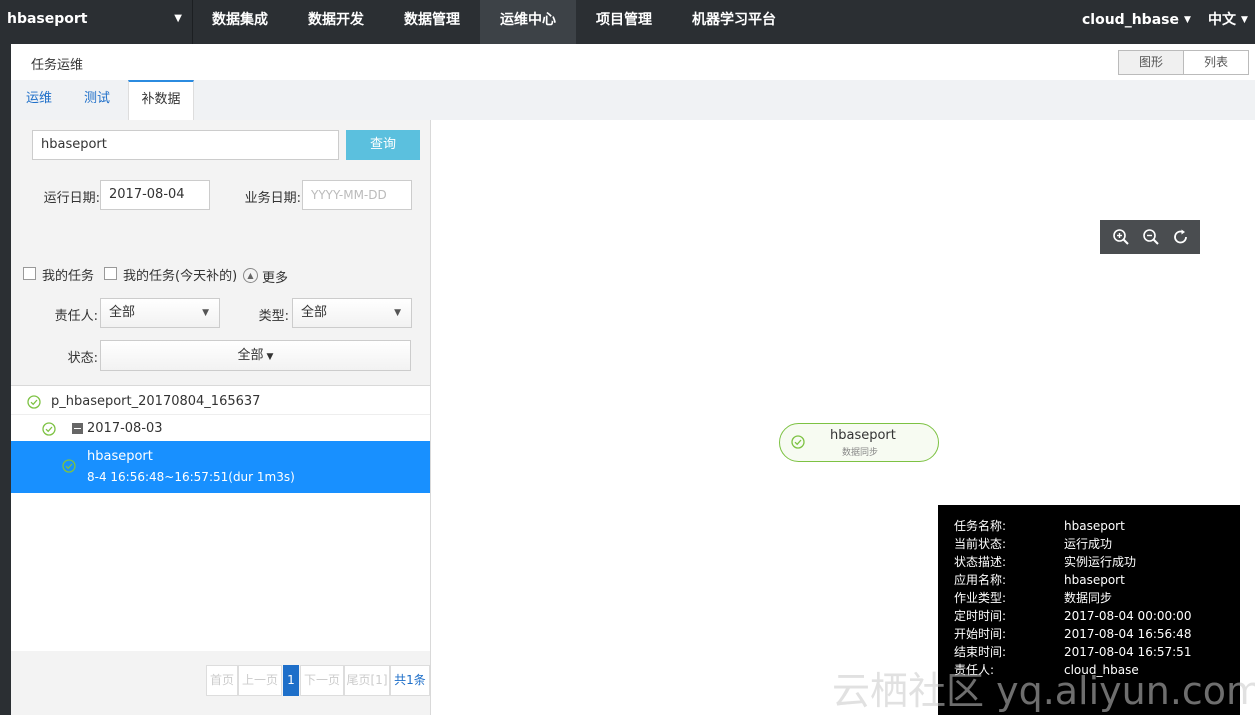 The height and width of the screenshot is (715, 1255). What do you see at coordinates (161, 101) in the screenshot?
I see `tab-backfill: 补数据` at bounding box center [161, 101].